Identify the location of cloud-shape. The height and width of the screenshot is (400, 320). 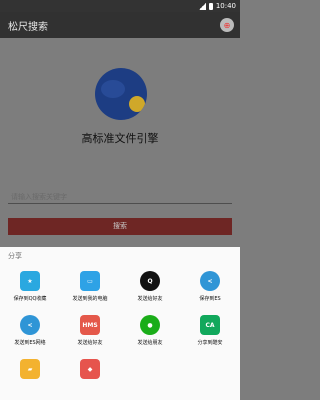
(113, 89).